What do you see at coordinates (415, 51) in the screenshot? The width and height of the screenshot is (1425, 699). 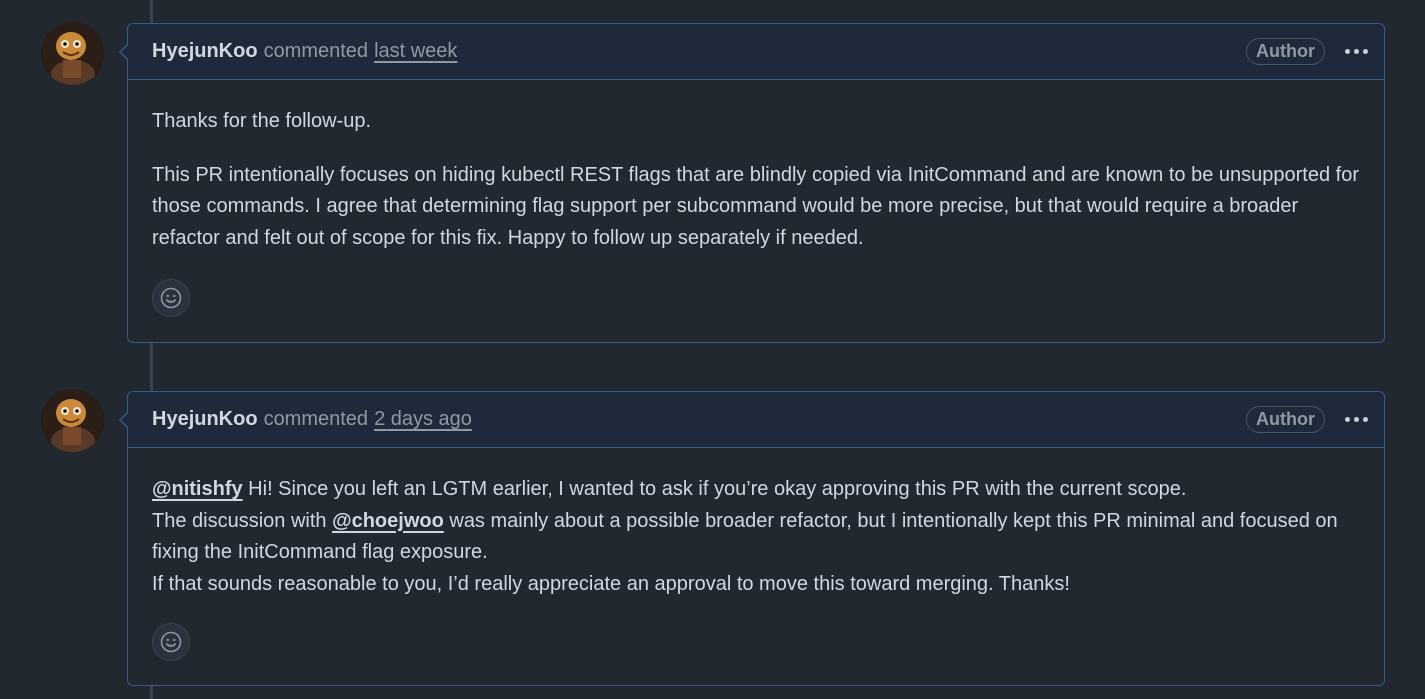 I see `comment-timestamp: last week` at bounding box center [415, 51].